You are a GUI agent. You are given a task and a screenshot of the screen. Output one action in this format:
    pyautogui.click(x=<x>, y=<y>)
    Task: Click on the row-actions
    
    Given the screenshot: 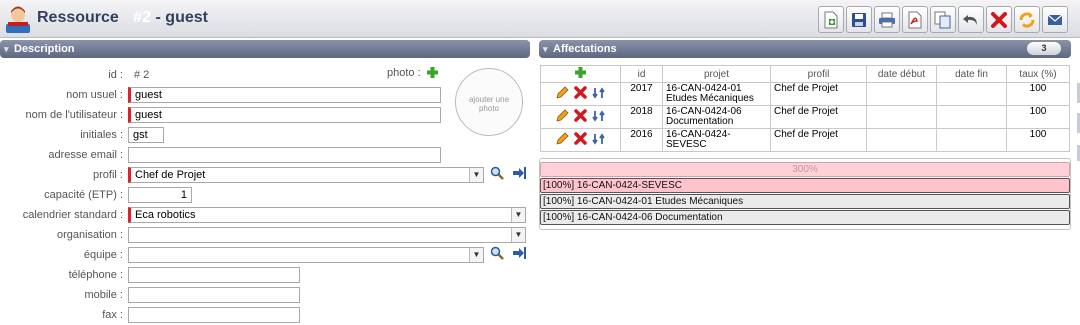 What is the action you would take?
    pyautogui.click(x=580, y=94)
    